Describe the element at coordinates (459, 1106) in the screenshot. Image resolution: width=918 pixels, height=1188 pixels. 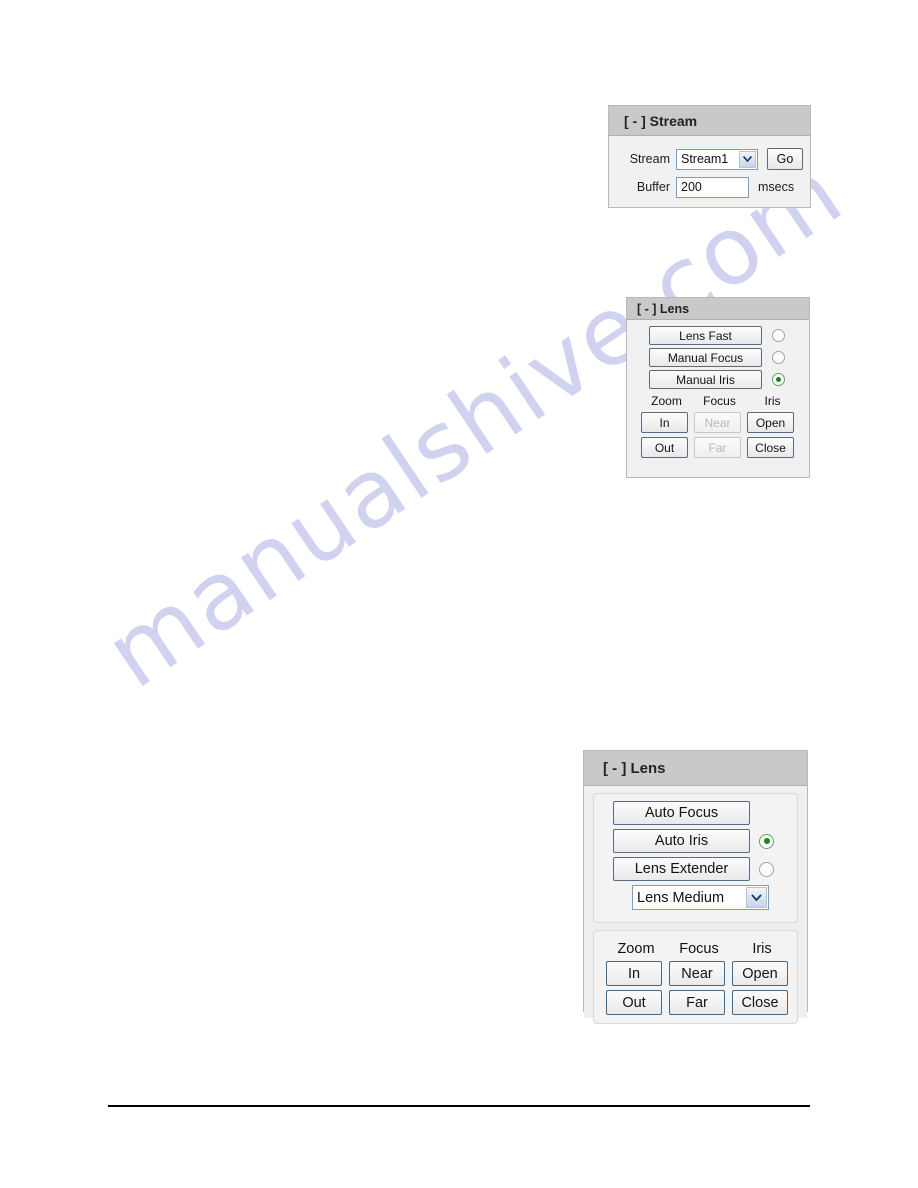
I see `page-footer-rule` at that location.